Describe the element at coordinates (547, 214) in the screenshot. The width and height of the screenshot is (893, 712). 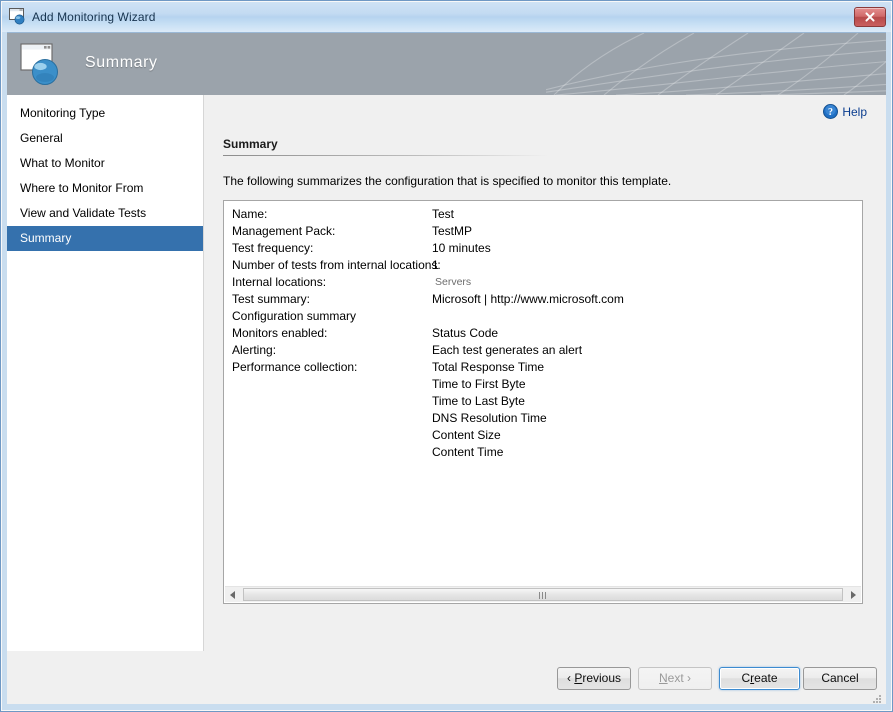
I see `summary-row: Name: Test` at that location.